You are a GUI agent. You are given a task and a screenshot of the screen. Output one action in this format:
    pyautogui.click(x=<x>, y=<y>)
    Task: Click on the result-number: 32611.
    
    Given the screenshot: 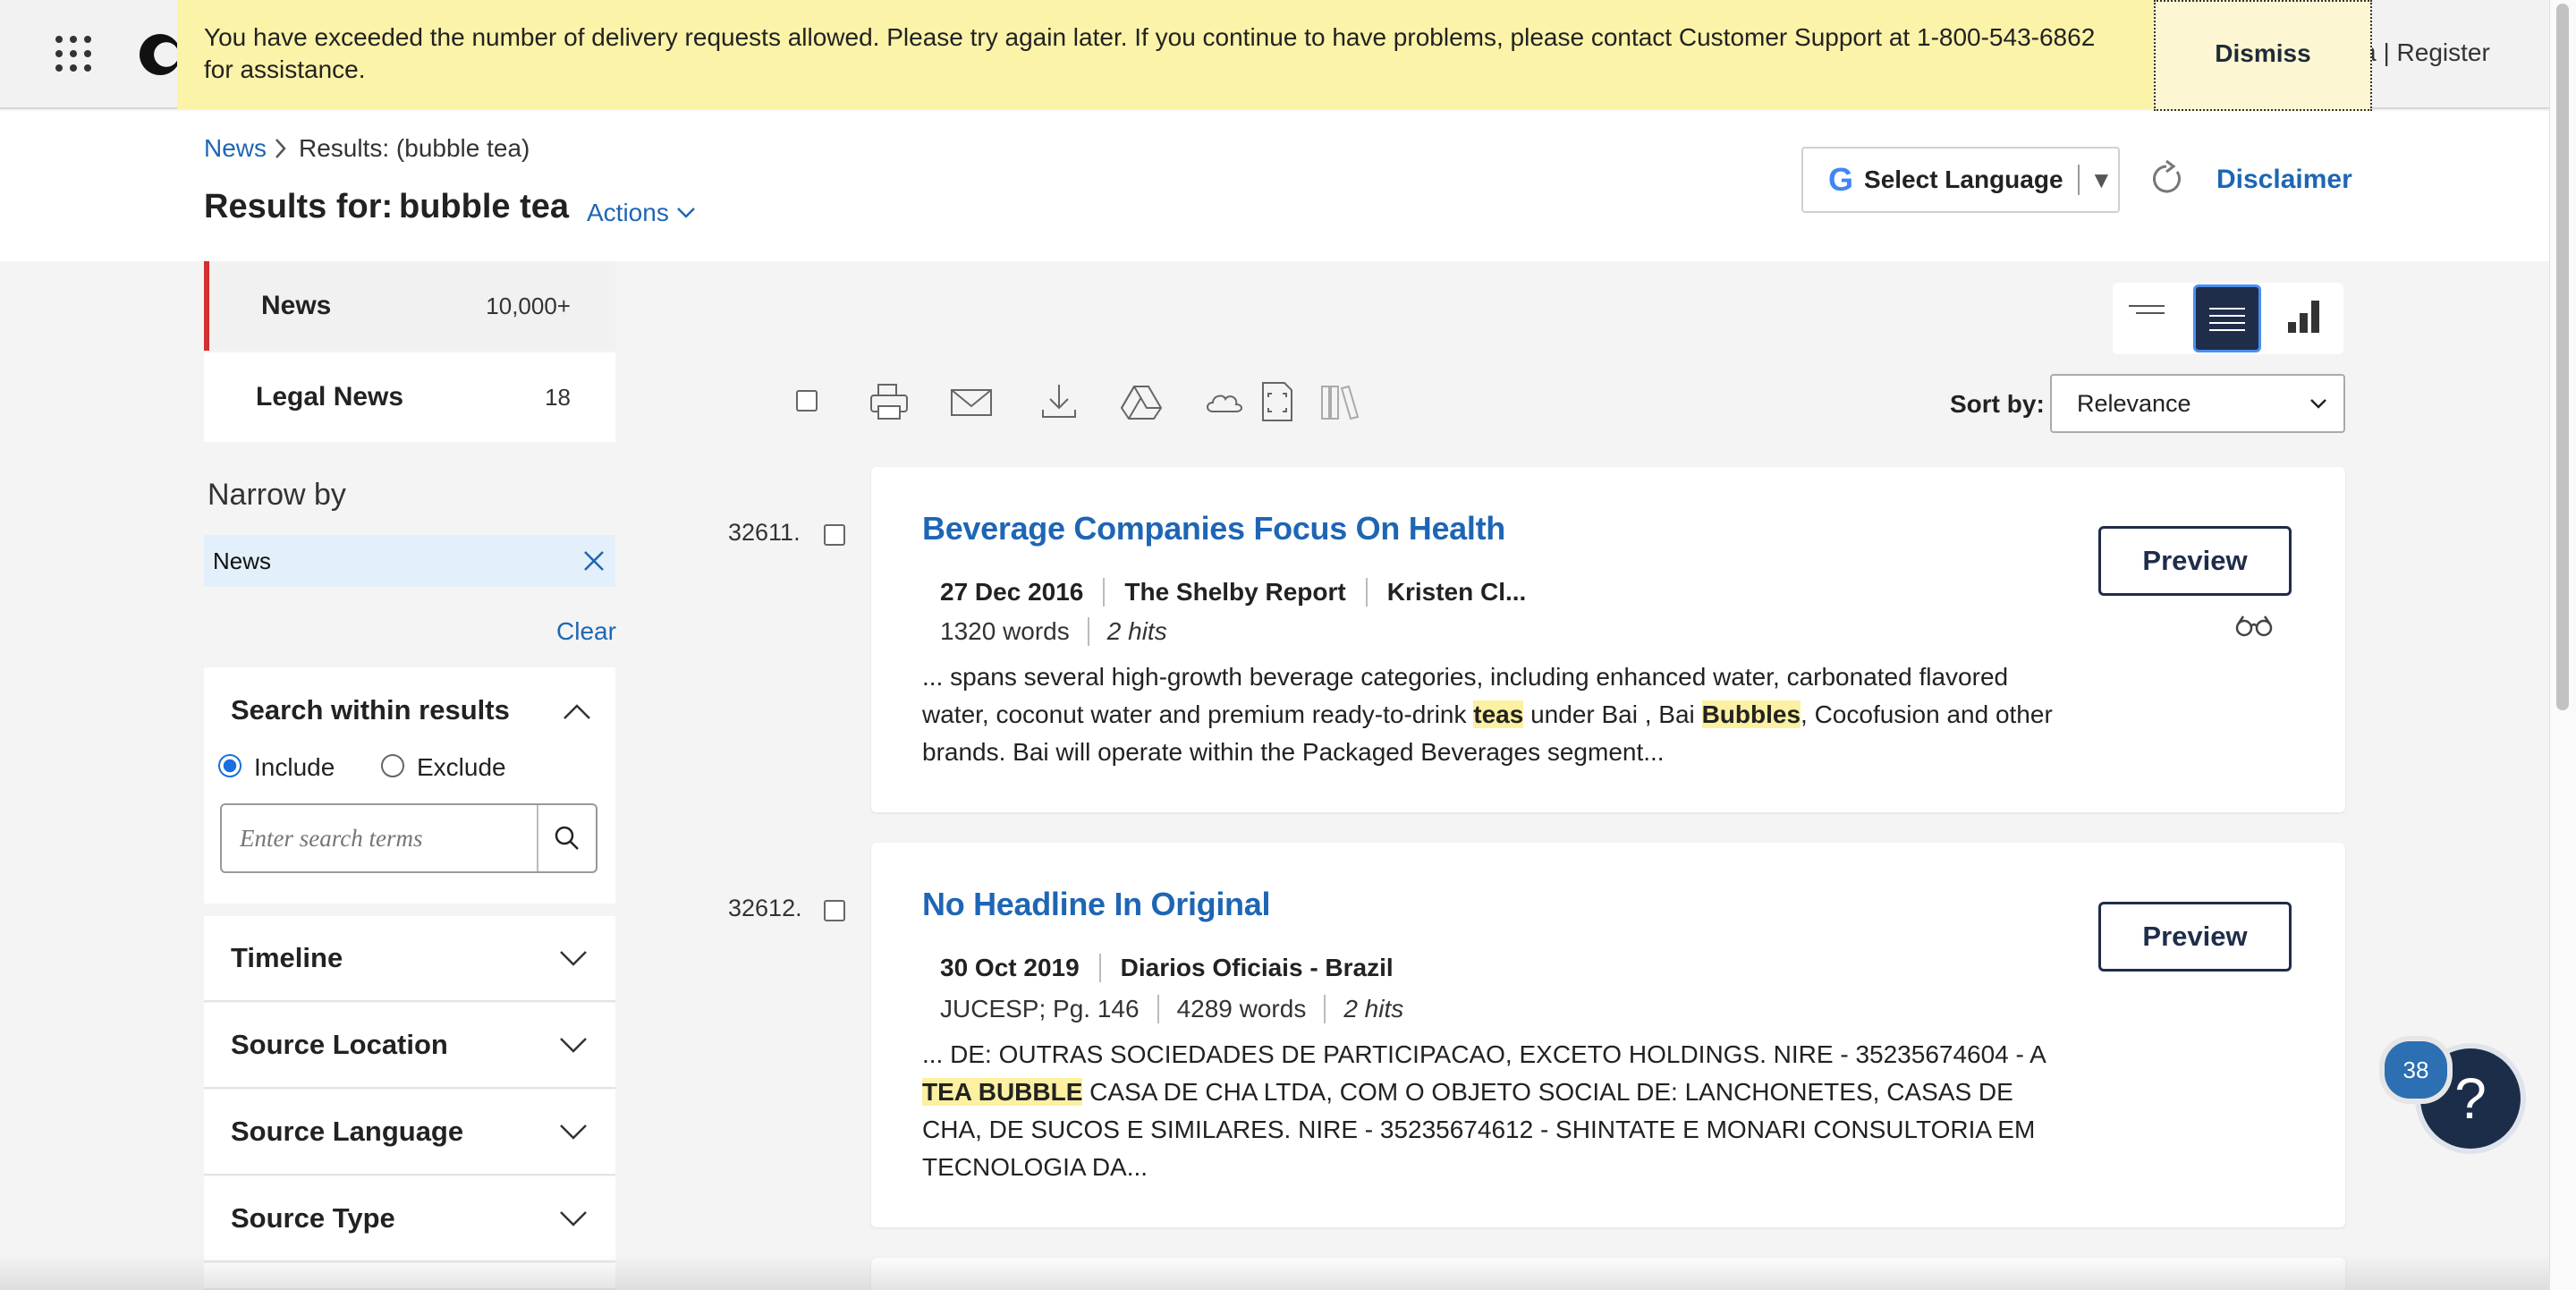 What is the action you would take?
    pyautogui.click(x=764, y=532)
    